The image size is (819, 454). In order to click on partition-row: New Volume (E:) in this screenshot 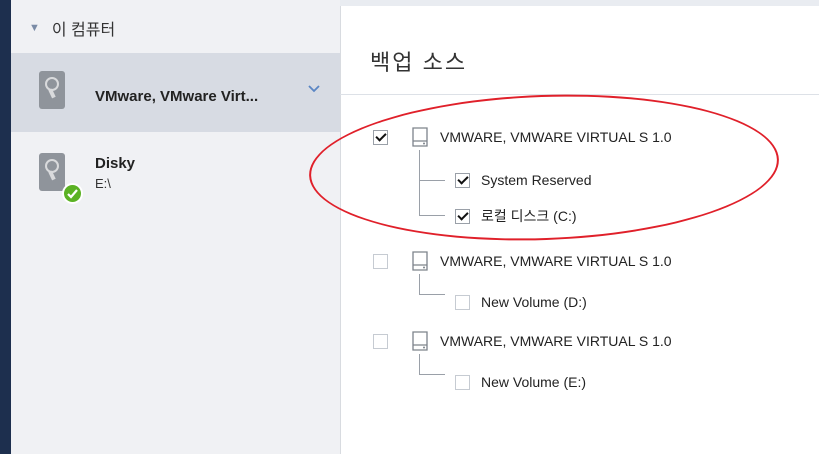, I will do `click(520, 382)`.